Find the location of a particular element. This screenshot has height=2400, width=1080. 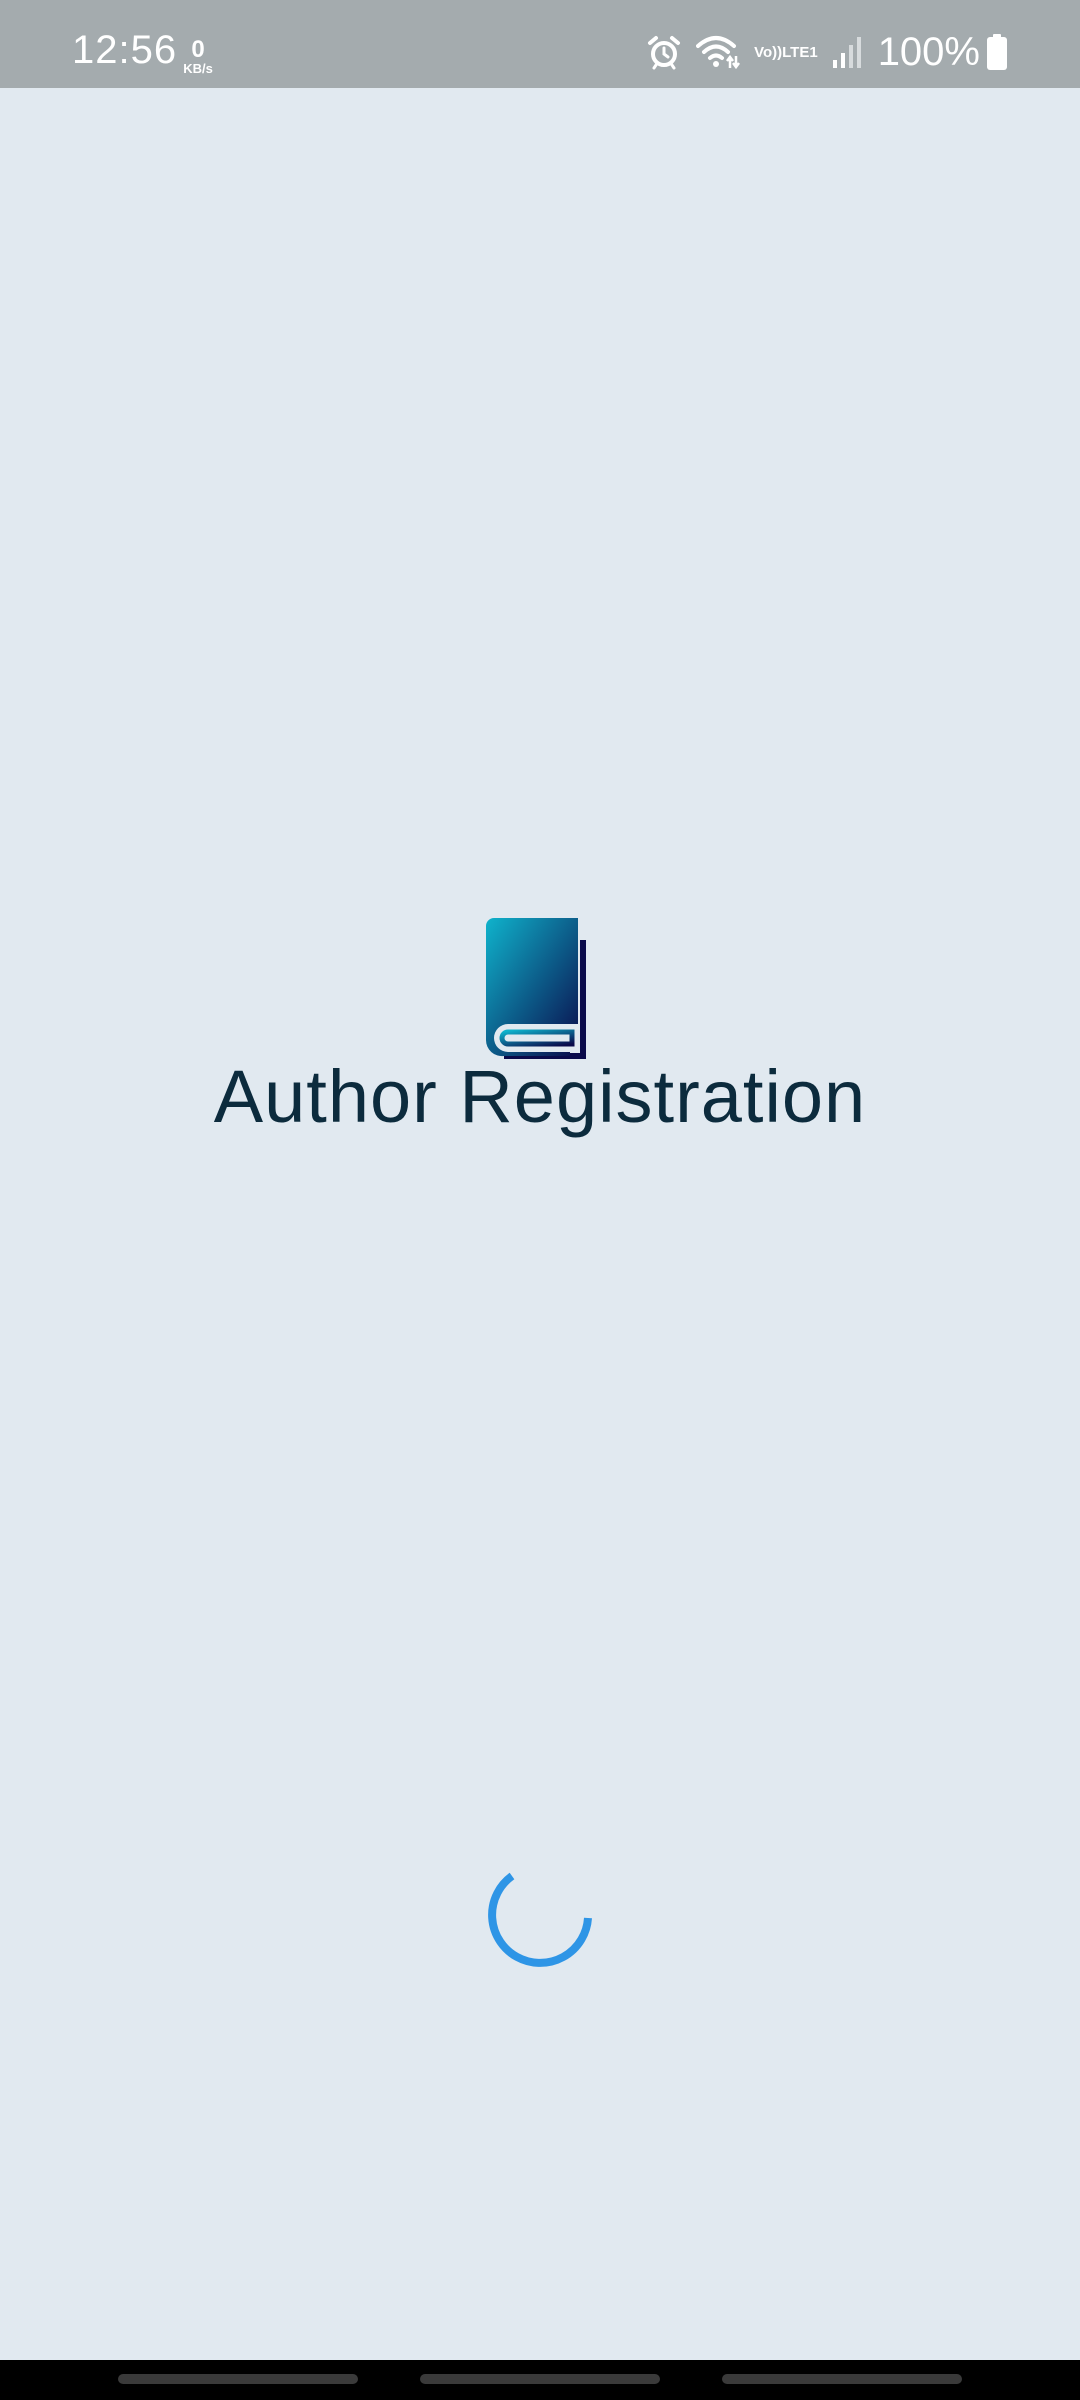

book-icon is located at coordinates (540, 989).